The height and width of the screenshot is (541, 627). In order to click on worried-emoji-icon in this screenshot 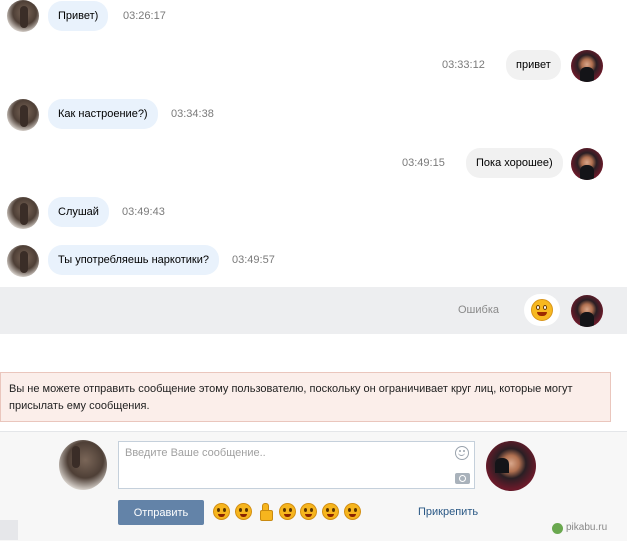, I will do `click(330, 511)`.